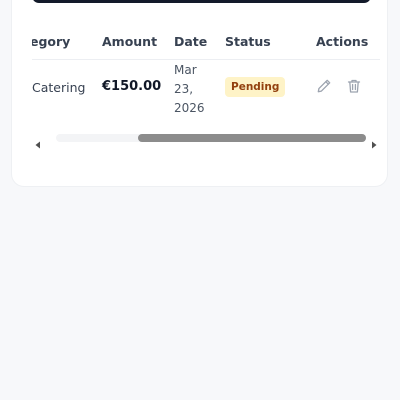 This screenshot has height=400, width=400. What do you see at coordinates (189, 108) in the screenshot?
I see `date-year: 2026` at bounding box center [189, 108].